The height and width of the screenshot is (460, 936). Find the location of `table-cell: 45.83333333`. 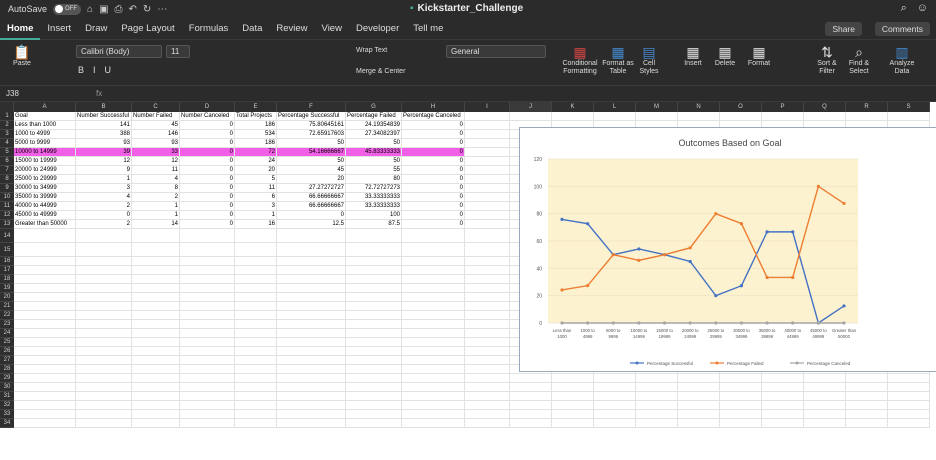

table-cell: 45.83333333 is located at coordinates (374, 152).